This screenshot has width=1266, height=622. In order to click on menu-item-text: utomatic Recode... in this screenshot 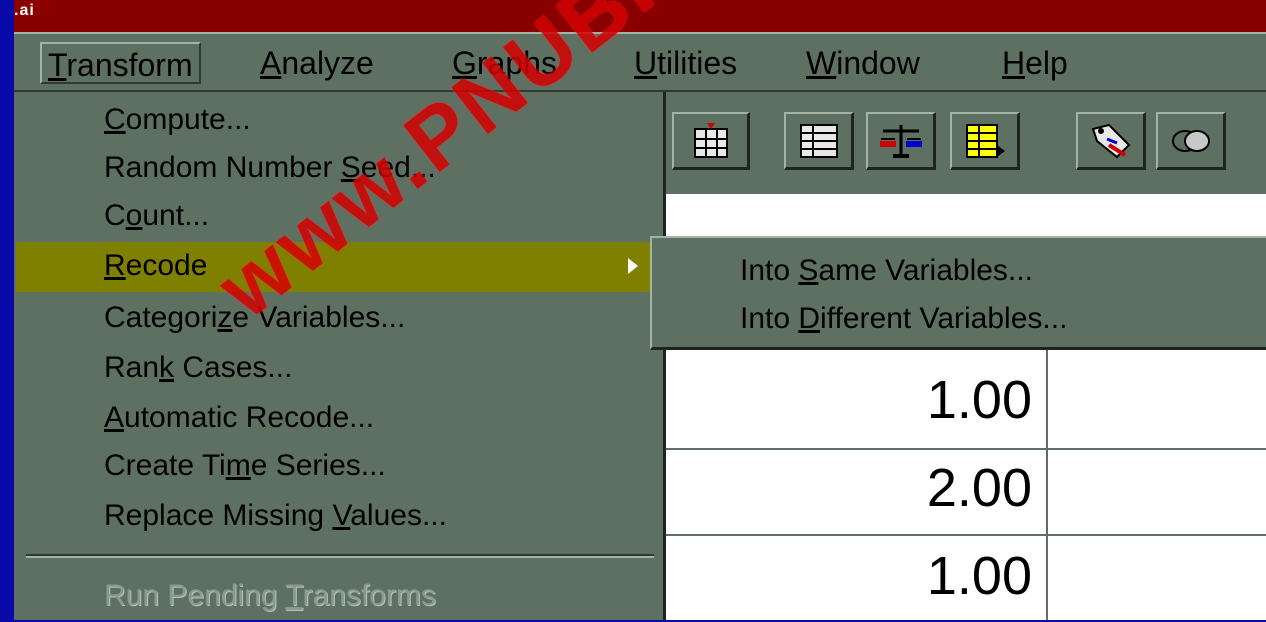, I will do `click(249, 417)`.